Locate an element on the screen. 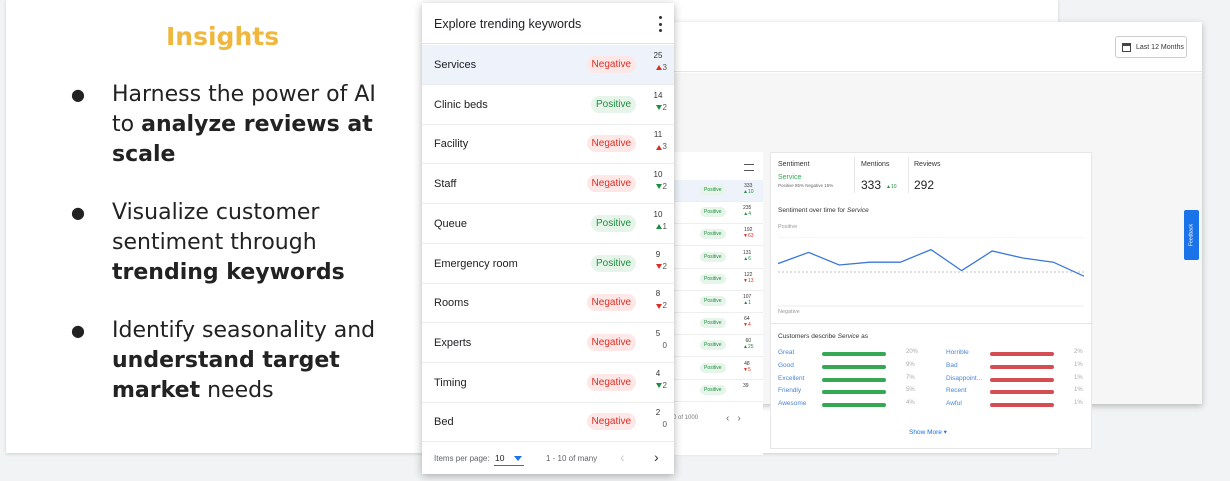 This screenshot has width=1230, height=481. mention-delta-value: 10 is located at coordinates (750, 192).